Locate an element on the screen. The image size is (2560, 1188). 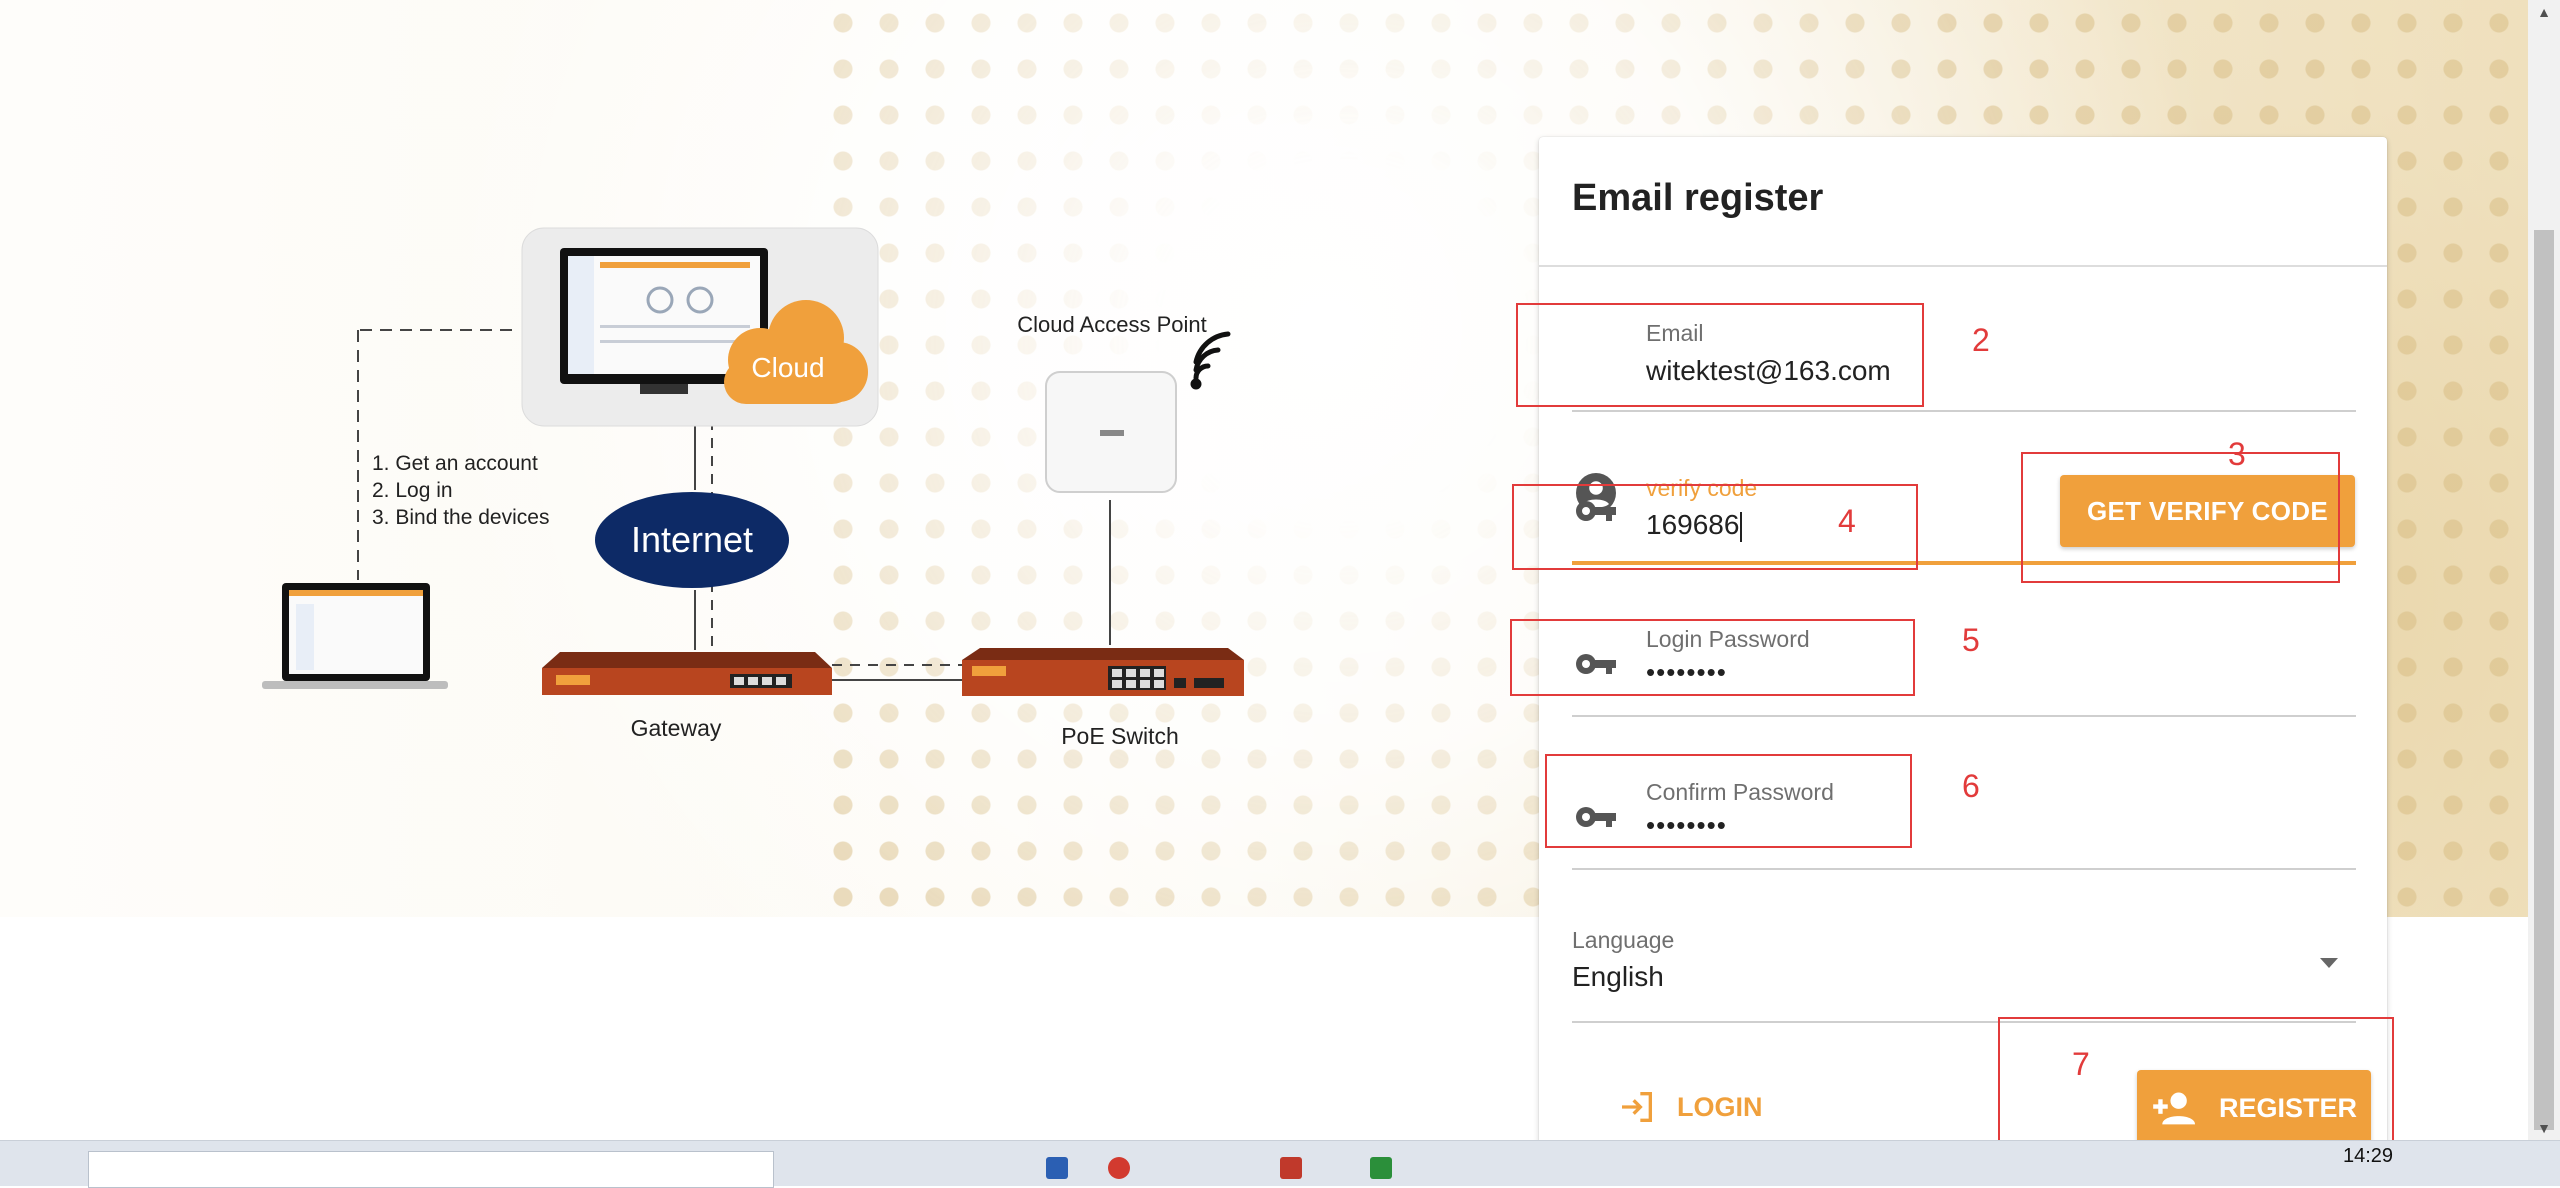
annotation-number-7: 7 is located at coordinates (2081, 1064).